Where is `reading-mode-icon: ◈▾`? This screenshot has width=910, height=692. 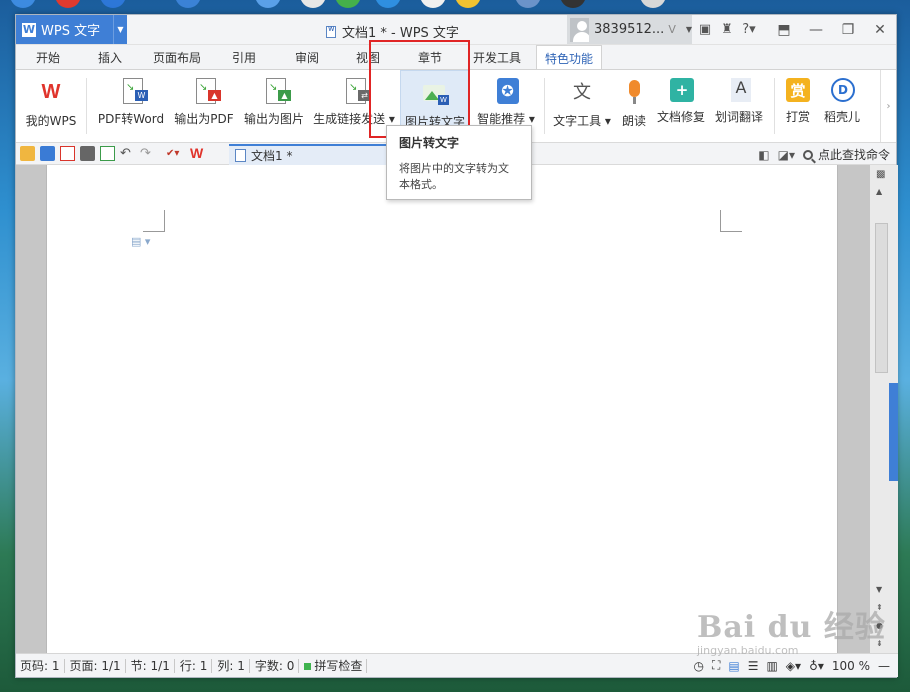 reading-mode-icon: ◈▾ is located at coordinates (793, 666).